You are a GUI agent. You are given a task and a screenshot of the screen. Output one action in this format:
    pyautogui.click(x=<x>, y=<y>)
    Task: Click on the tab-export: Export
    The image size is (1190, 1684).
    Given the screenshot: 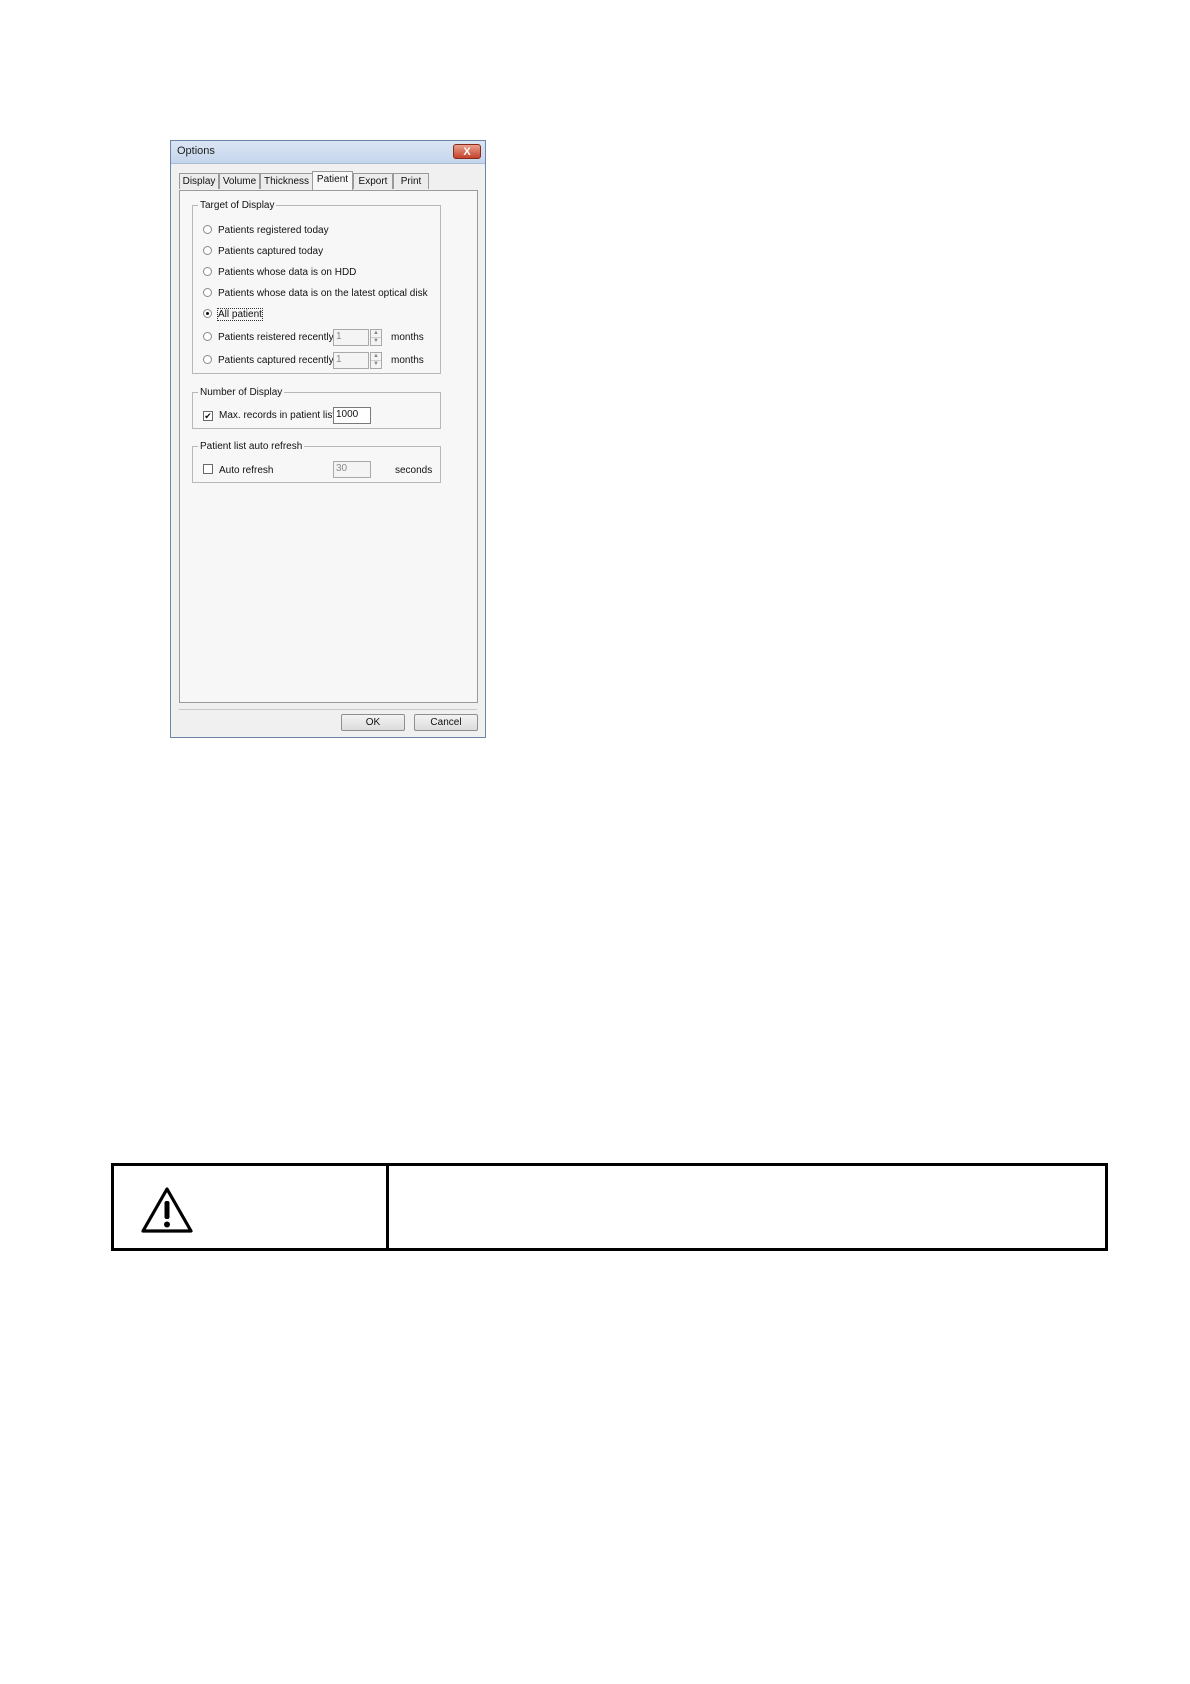 What is the action you would take?
    pyautogui.click(x=373, y=181)
    